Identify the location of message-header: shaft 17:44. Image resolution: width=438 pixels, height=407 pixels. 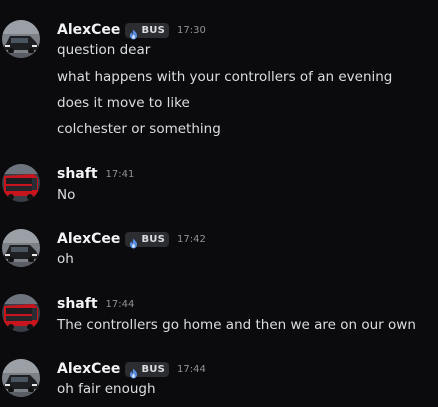
(95, 304).